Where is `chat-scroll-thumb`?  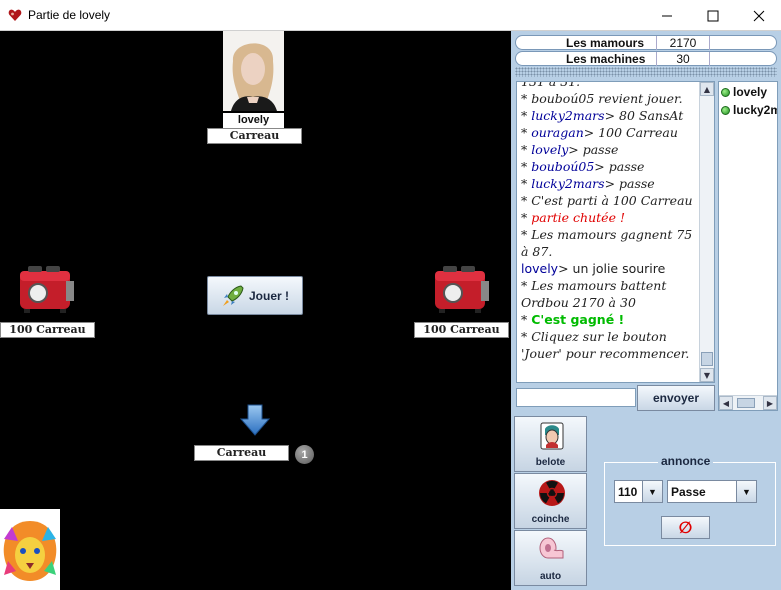 chat-scroll-thumb is located at coordinates (707, 359).